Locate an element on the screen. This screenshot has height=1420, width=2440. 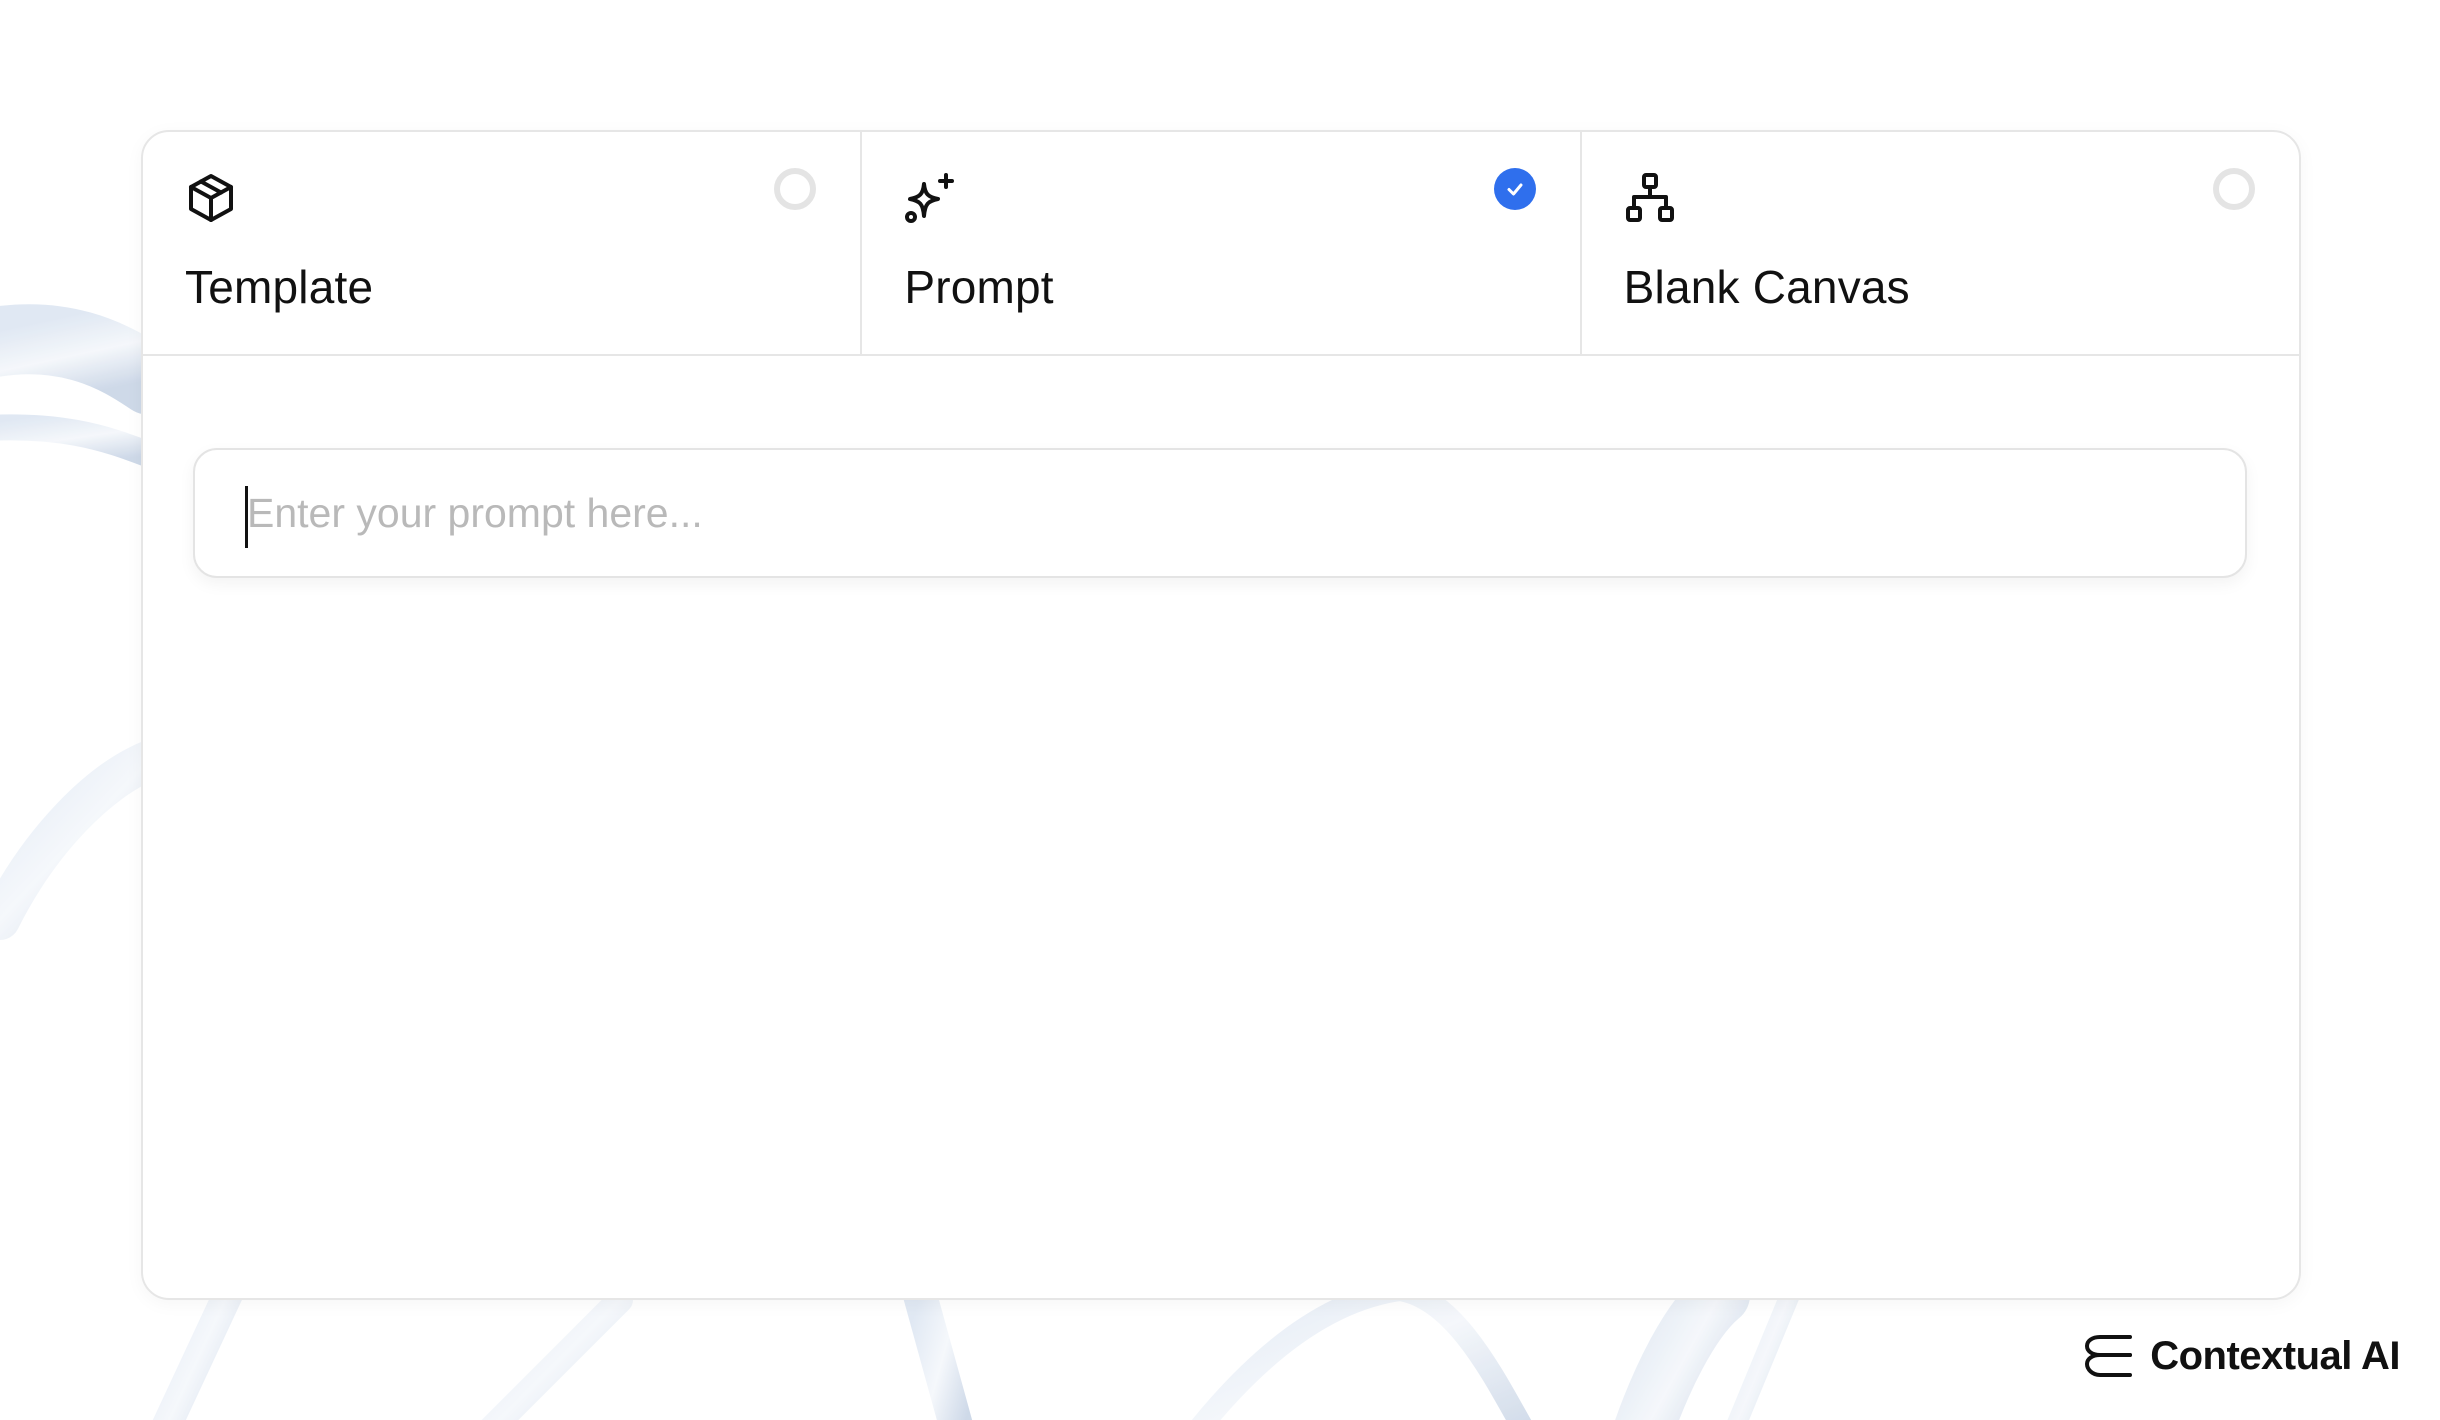
contextual-logo-icon is located at coordinates (2110, 1356).